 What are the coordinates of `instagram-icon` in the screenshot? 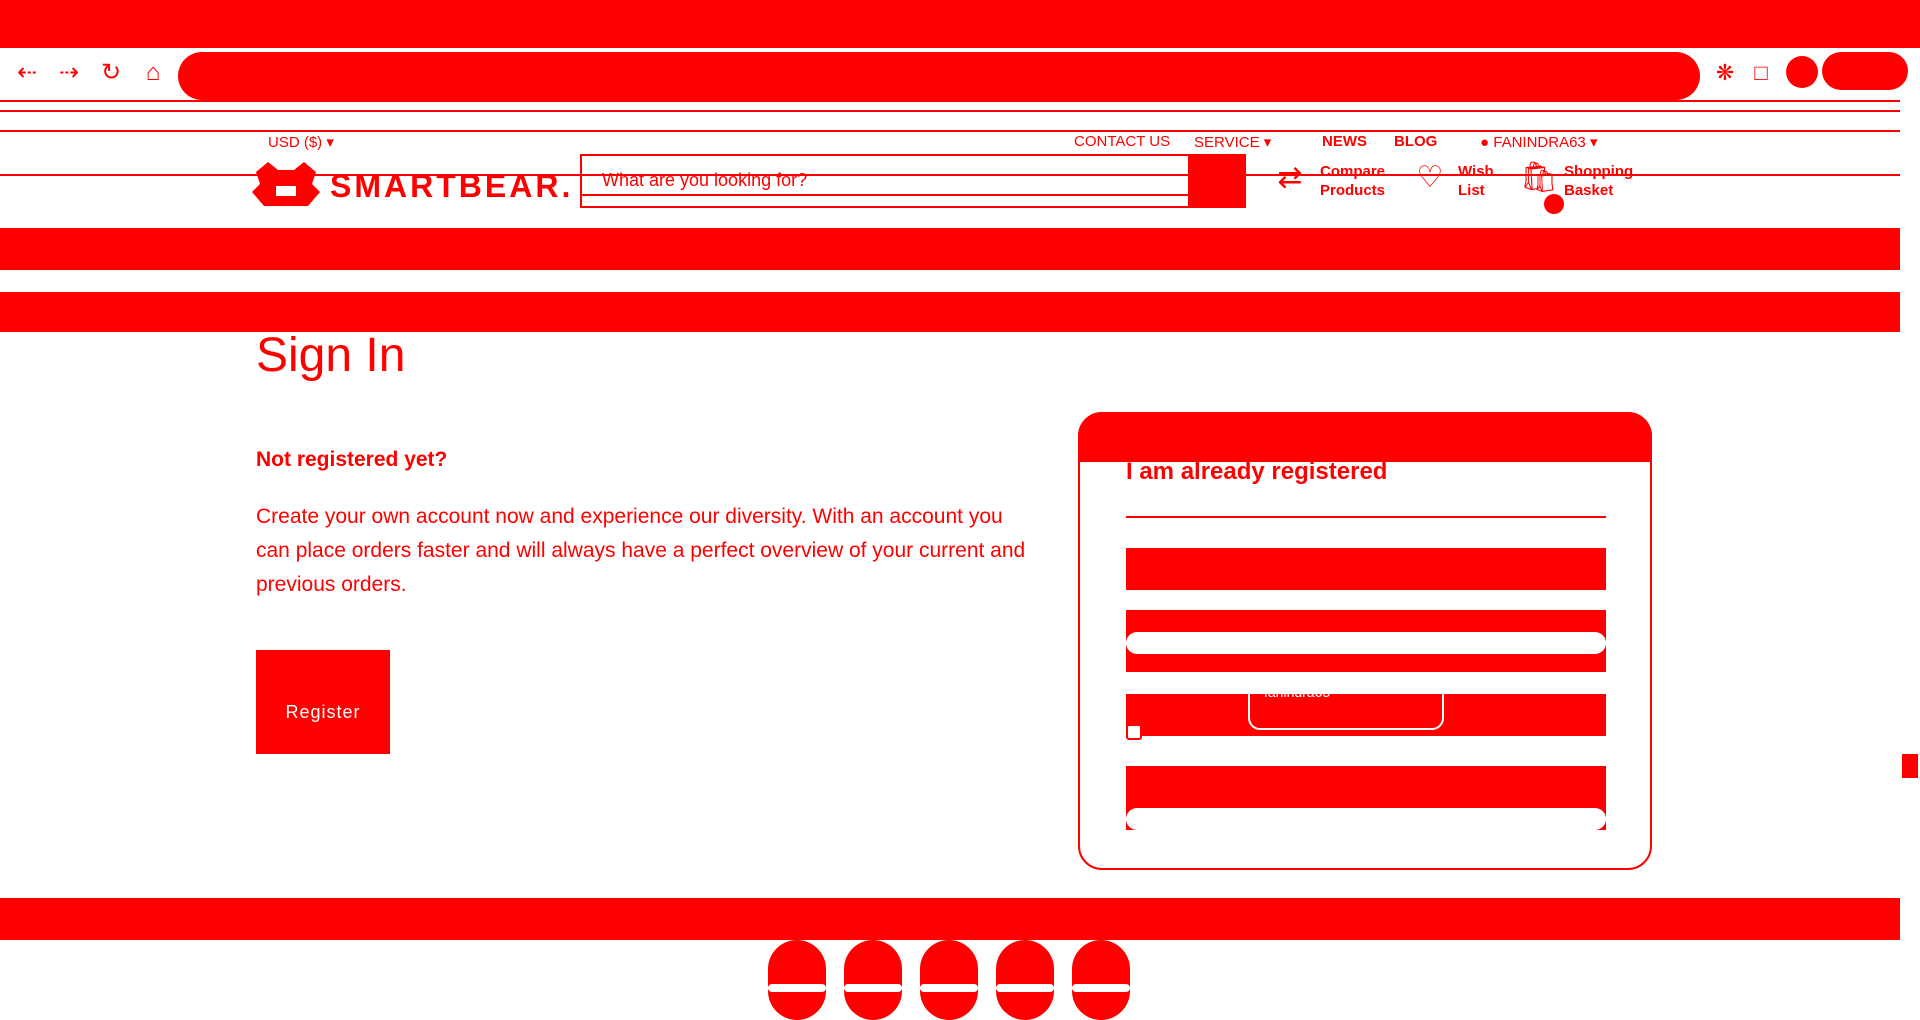 It's located at (949, 980).